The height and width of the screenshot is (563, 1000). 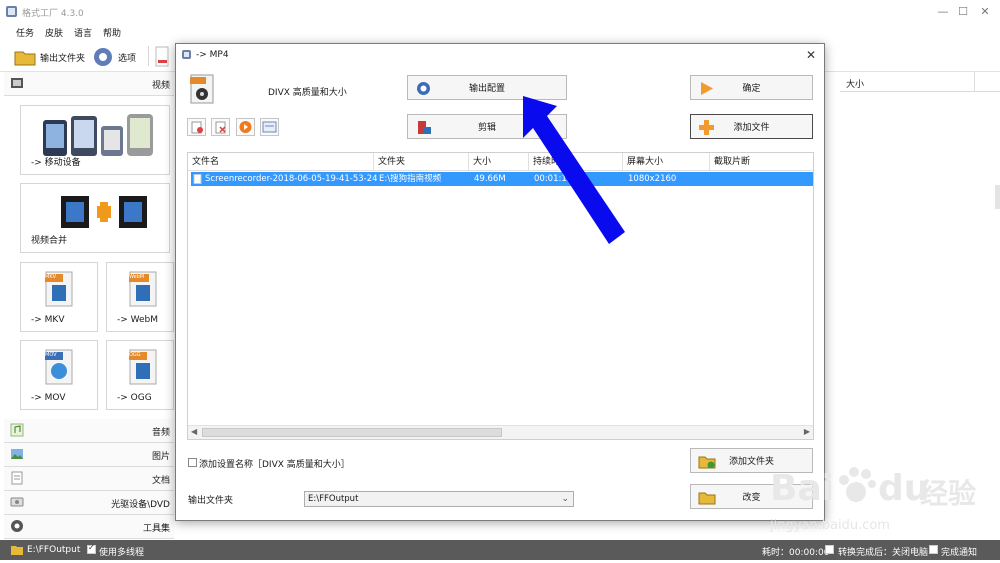 What do you see at coordinates (140, 505) in the screenshot?
I see `category-dvd-label: 光驱设备\DVD` at bounding box center [140, 505].